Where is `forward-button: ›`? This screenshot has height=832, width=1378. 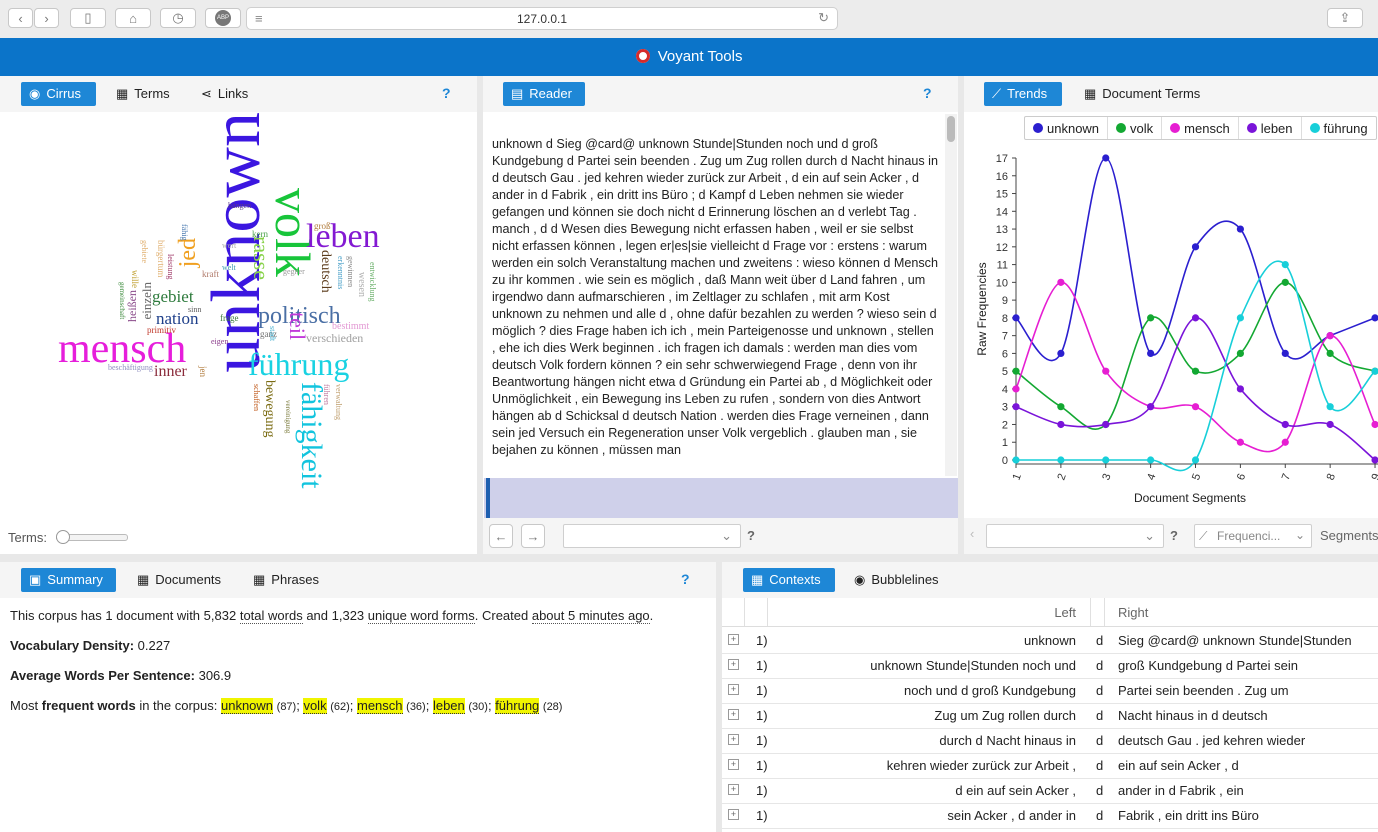 forward-button: › is located at coordinates (46, 18).